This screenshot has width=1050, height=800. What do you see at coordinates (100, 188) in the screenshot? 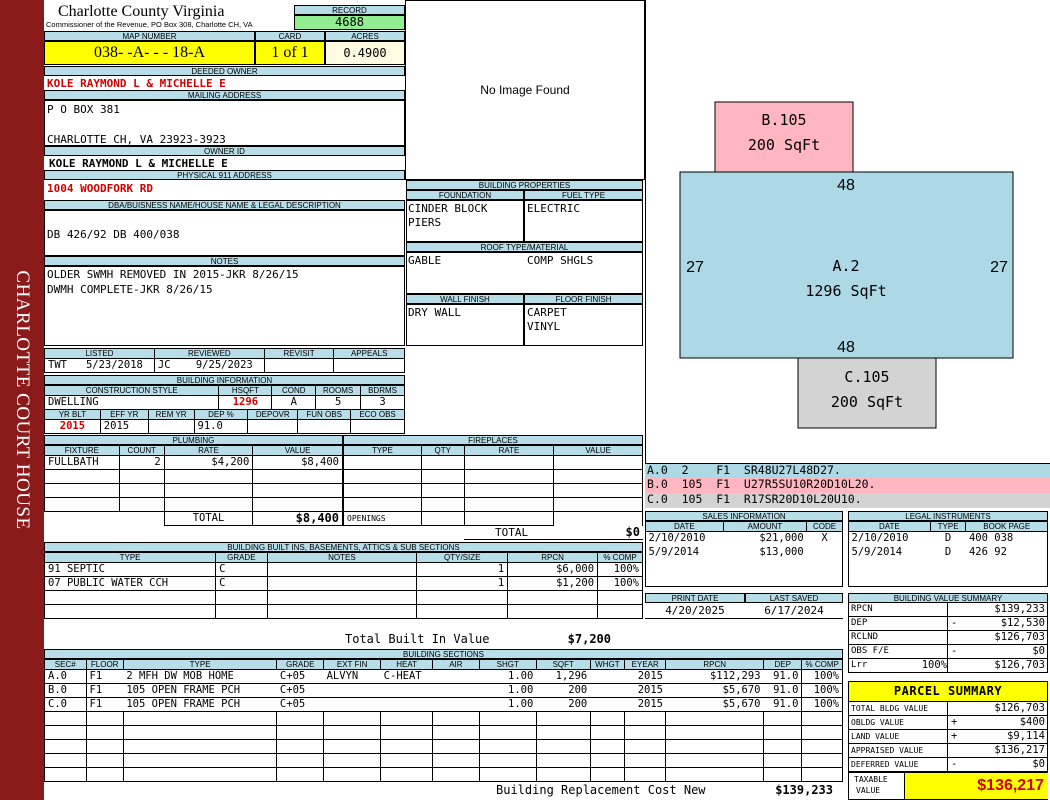
I see `physical-address-value: 1004 WOODFORK RD` at bounding box center [100, 188].